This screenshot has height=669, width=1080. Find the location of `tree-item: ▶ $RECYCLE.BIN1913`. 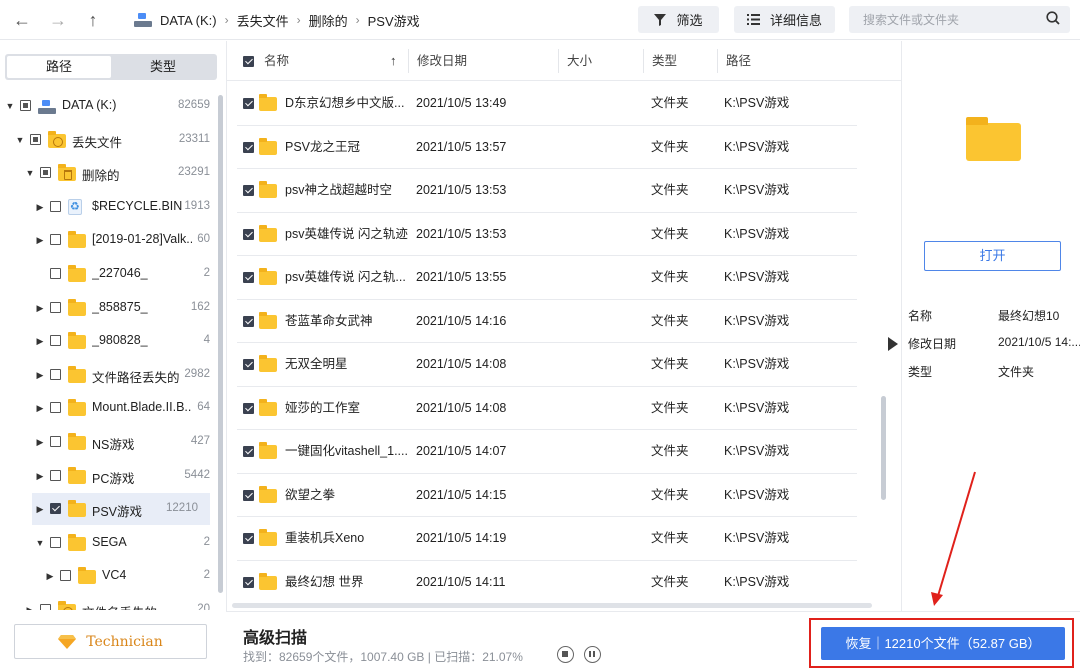

tree-item: ▶ $RECYCLE.BIN1913 is located at coordinates (111, 207).